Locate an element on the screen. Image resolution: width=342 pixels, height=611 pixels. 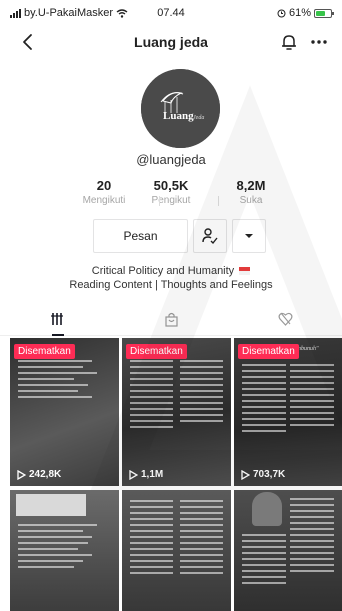
stat-value: 8,2M is located at coordinates (251, 185).